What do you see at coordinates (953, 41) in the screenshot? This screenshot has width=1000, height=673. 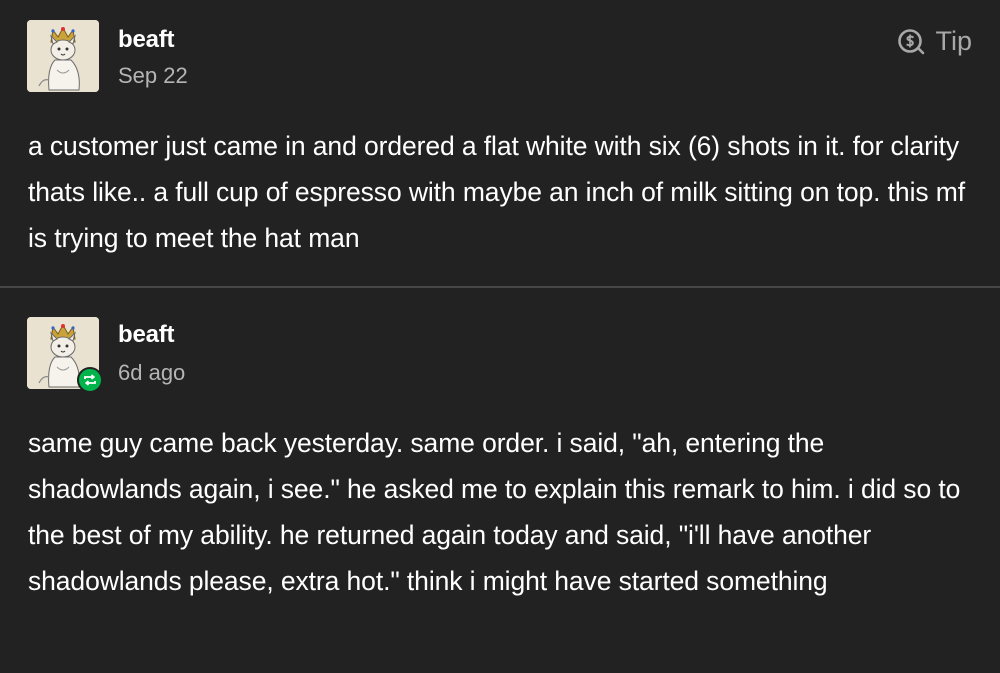 I see `tip-label: Tip` at bounding box center [953, 41].